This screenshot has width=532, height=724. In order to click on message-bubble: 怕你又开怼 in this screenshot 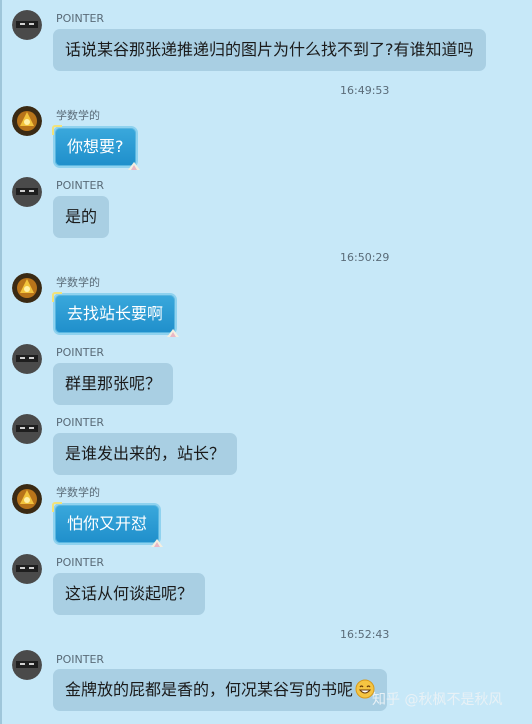, I will do `click(108, 524)`.